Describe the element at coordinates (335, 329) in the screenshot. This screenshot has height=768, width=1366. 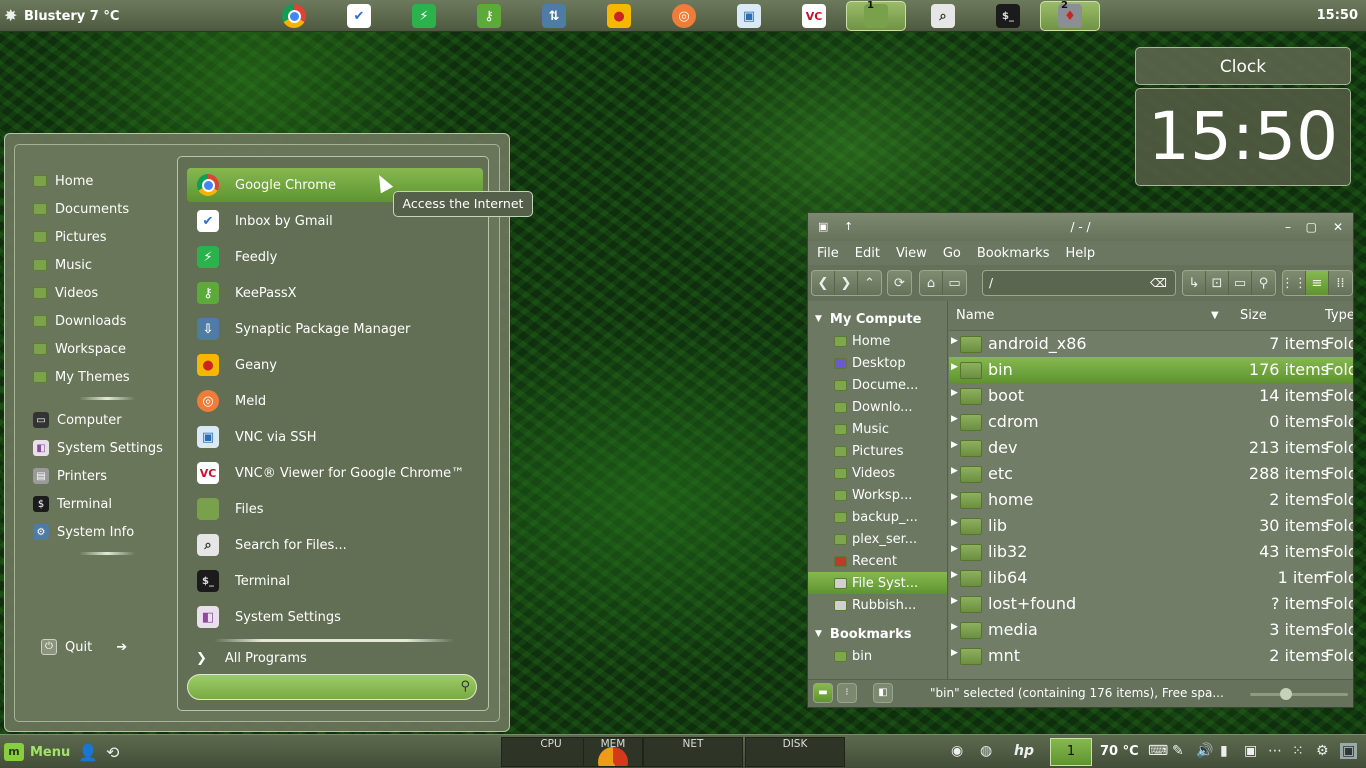
I see `app-item-synaptic-package-manager: ⇩ Synaptic Package Manager` at that location.